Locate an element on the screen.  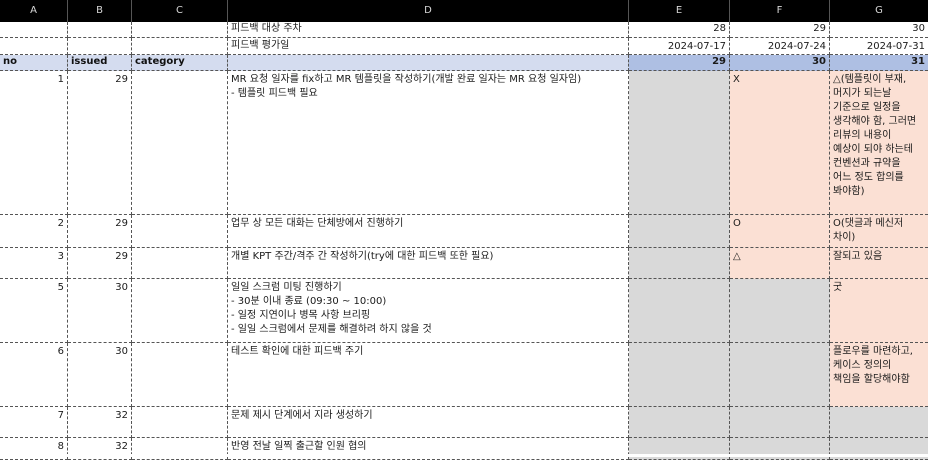
header-week-e: 29 is located at coordinates (679, 63).